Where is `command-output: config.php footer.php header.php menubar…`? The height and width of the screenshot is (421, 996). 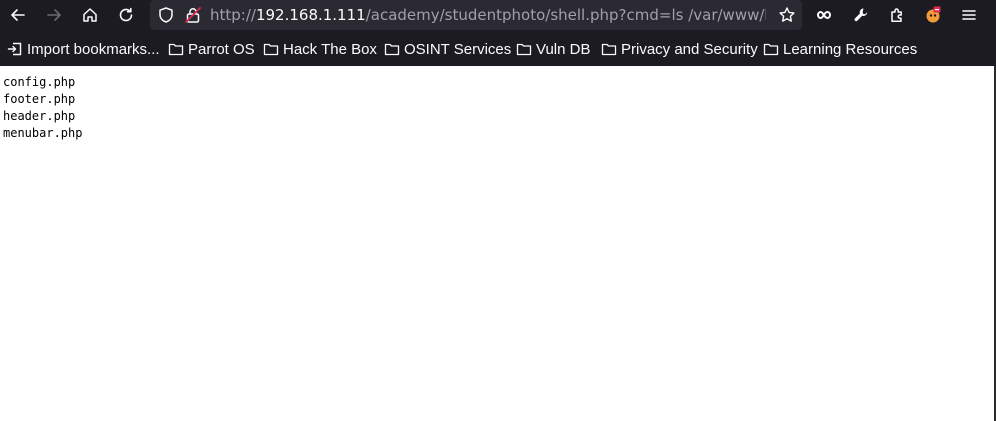
command-output: config.php footer.php header.php menubar… is located at coordinates (42, 108).